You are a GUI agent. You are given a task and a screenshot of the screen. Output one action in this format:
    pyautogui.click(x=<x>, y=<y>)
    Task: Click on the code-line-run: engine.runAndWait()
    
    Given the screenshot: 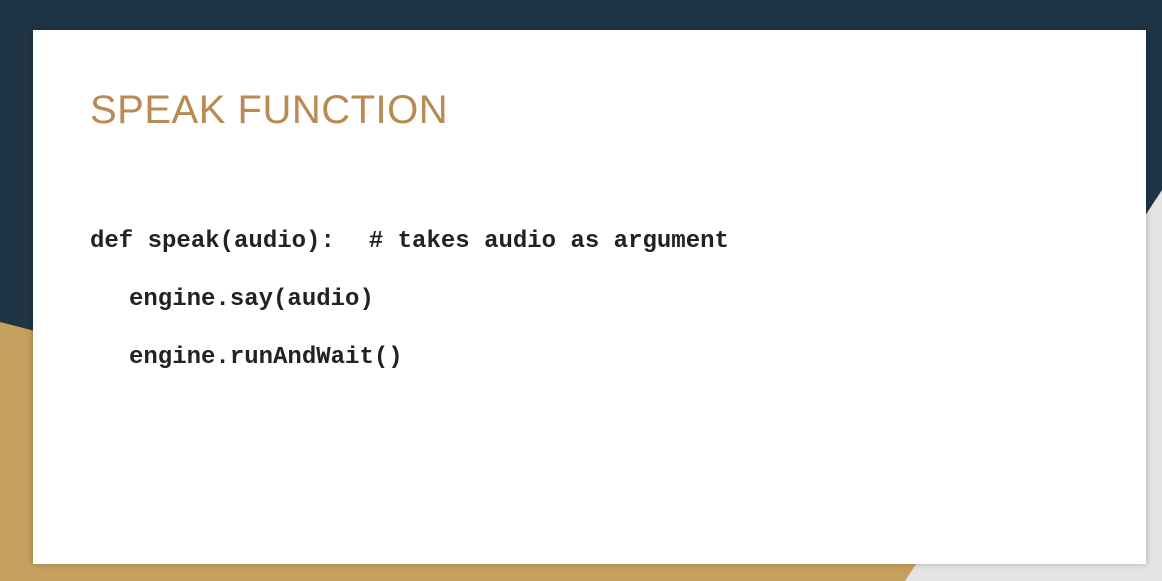 What is the action you would take?
    pyautogui.click(x=266, y=357)
    